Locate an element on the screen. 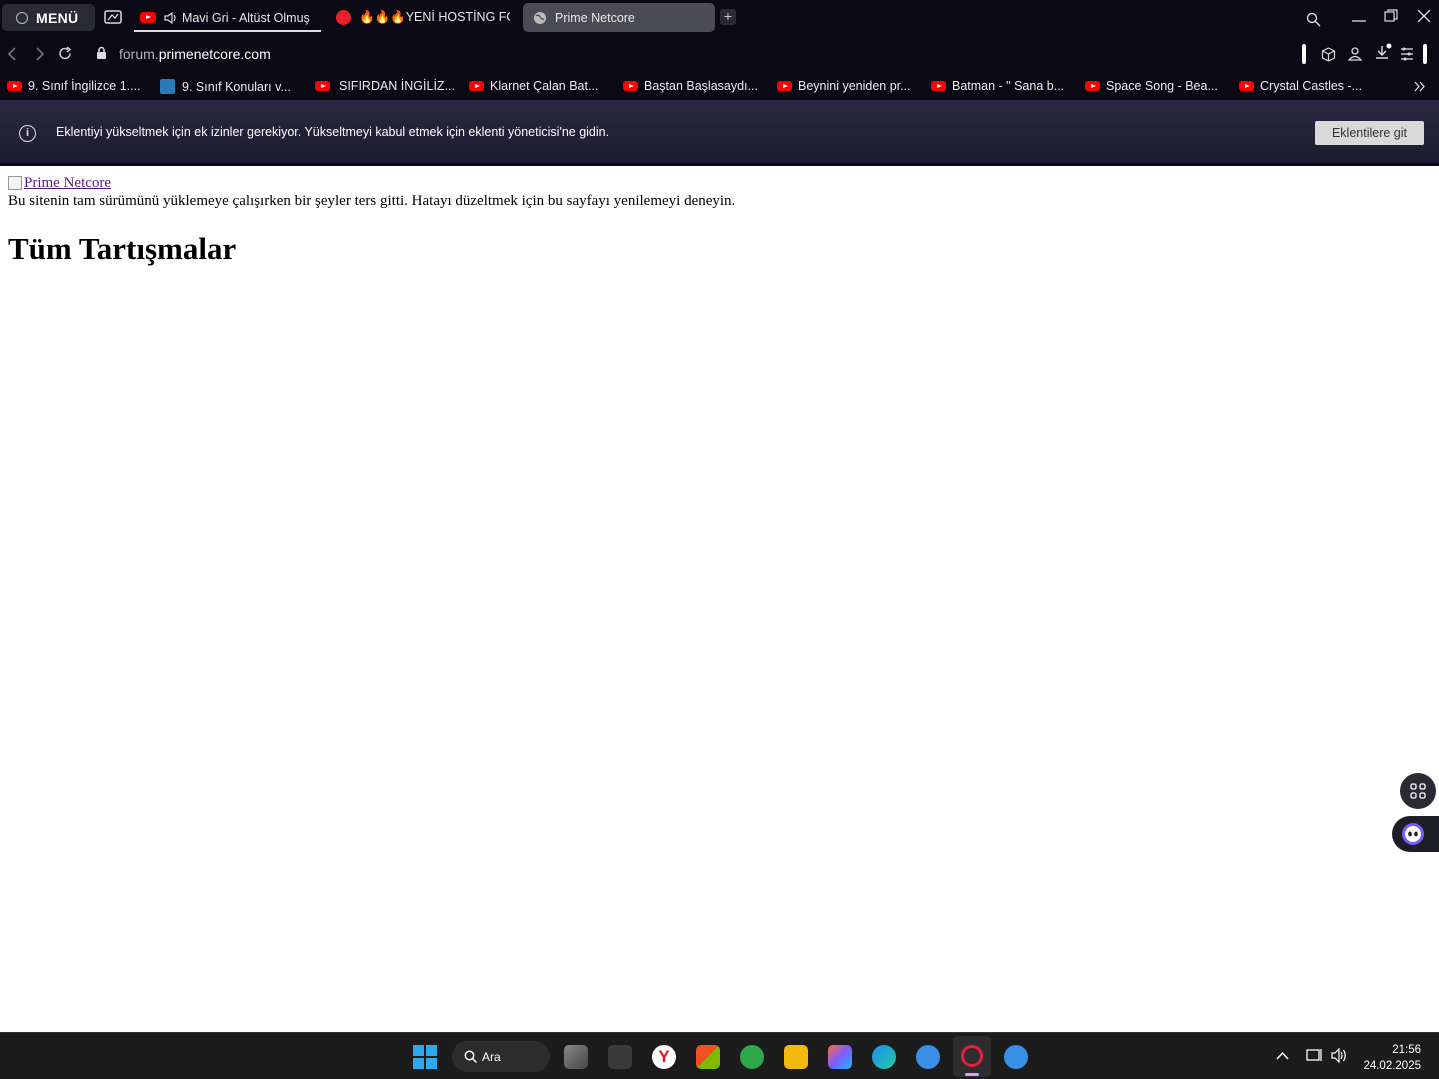  back-icon is located at coordinates (12, 54).